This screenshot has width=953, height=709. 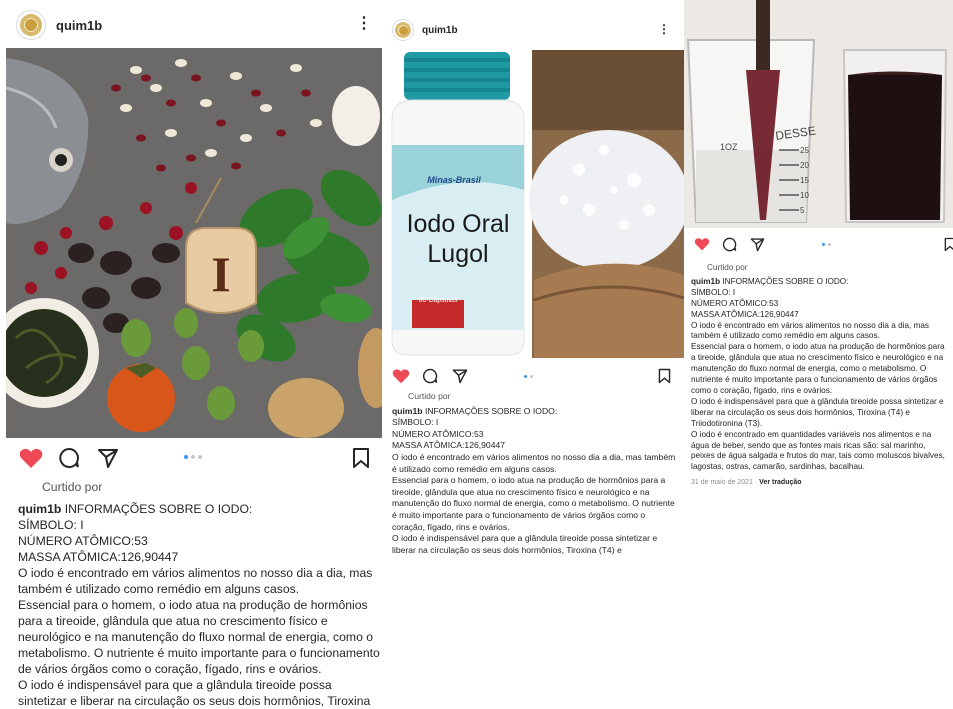 What do you see at coordinates (457, 254) in the screenshot?
I see `bottle-label-line2: Lugol` at bounding box center [457, 254].